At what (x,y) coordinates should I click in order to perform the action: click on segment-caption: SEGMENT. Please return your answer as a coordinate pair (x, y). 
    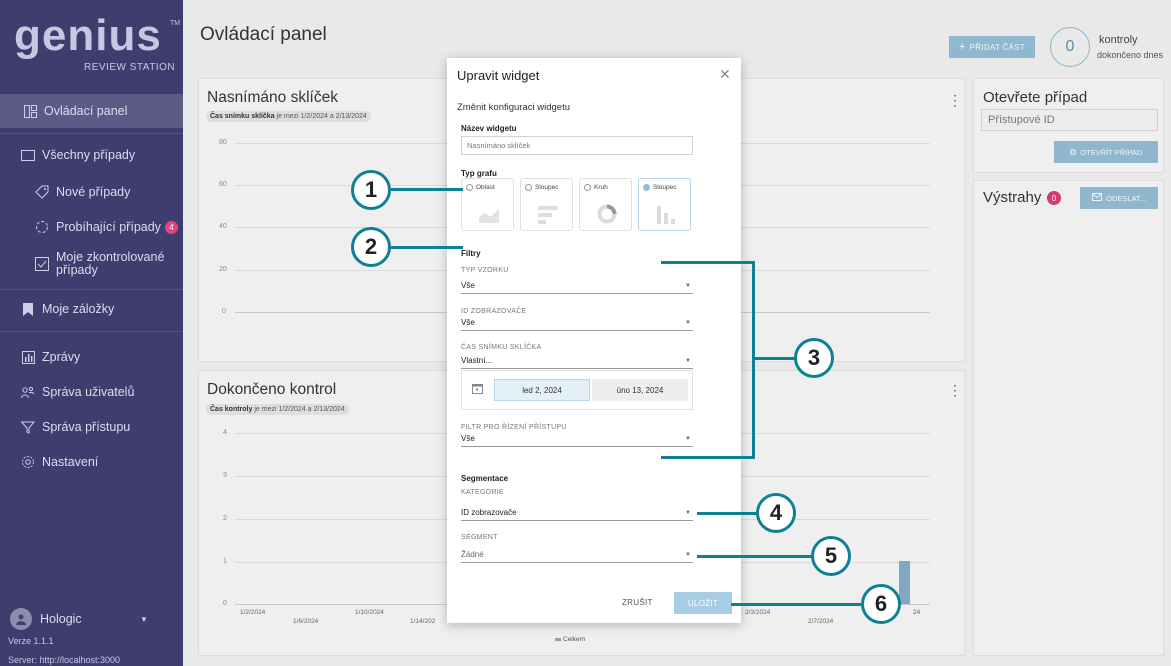
    Looking at the image, I should click on (479, 537).